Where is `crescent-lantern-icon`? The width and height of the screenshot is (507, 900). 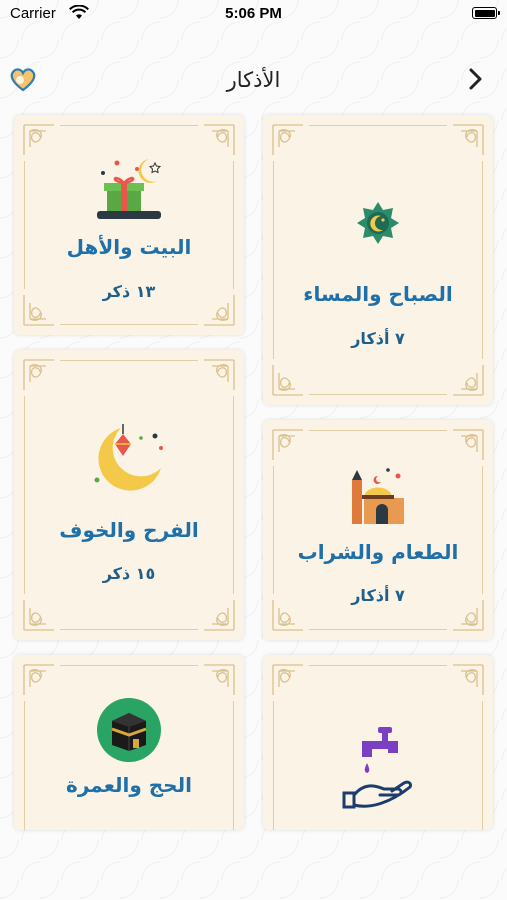
crescent-lantern-icon is located at coordinates (129, 460).